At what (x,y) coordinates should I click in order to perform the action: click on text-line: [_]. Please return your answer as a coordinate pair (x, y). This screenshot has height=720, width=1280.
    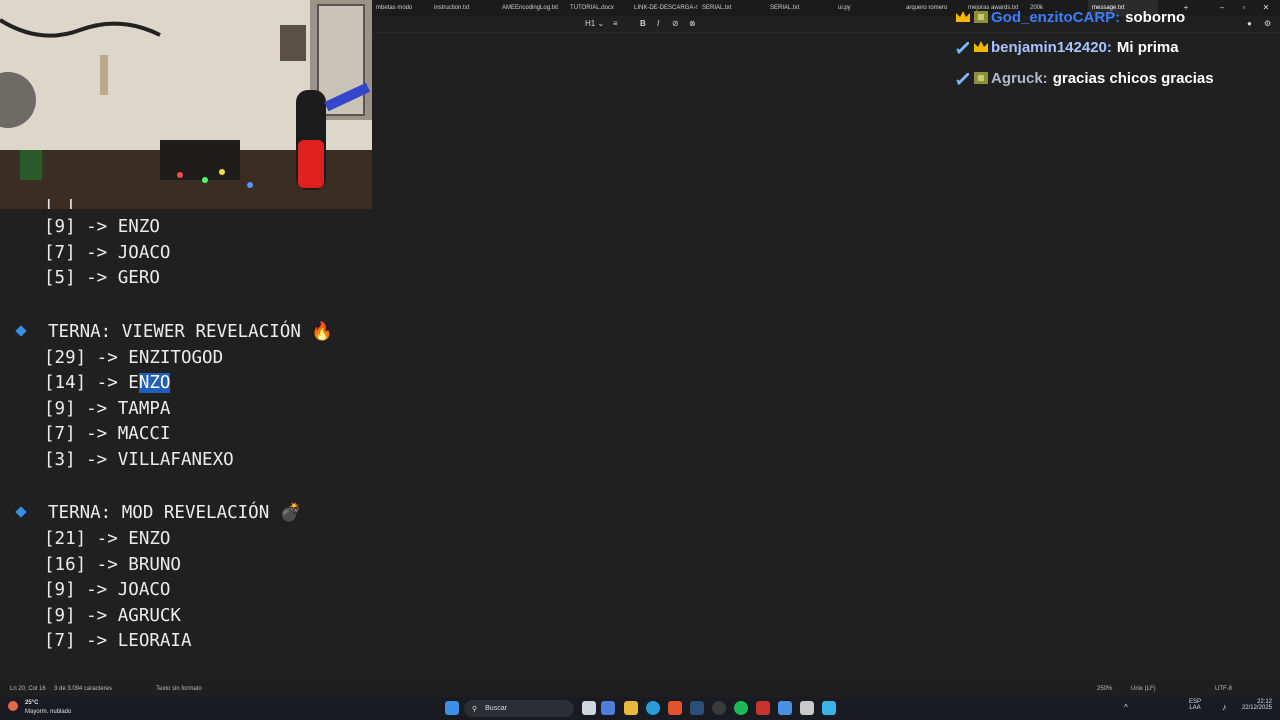
    Looking at the image, I should click on (60, 204).